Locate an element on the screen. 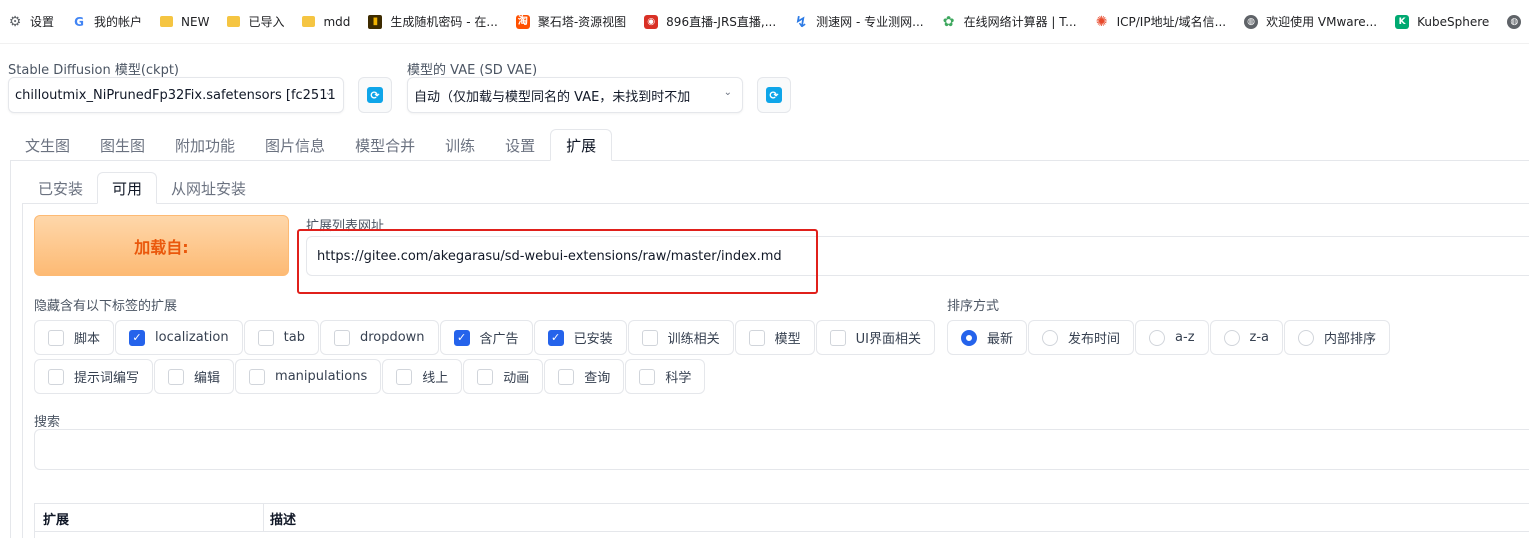  extensions-table: 扩展 描述 is located at coordinates (781, 520).